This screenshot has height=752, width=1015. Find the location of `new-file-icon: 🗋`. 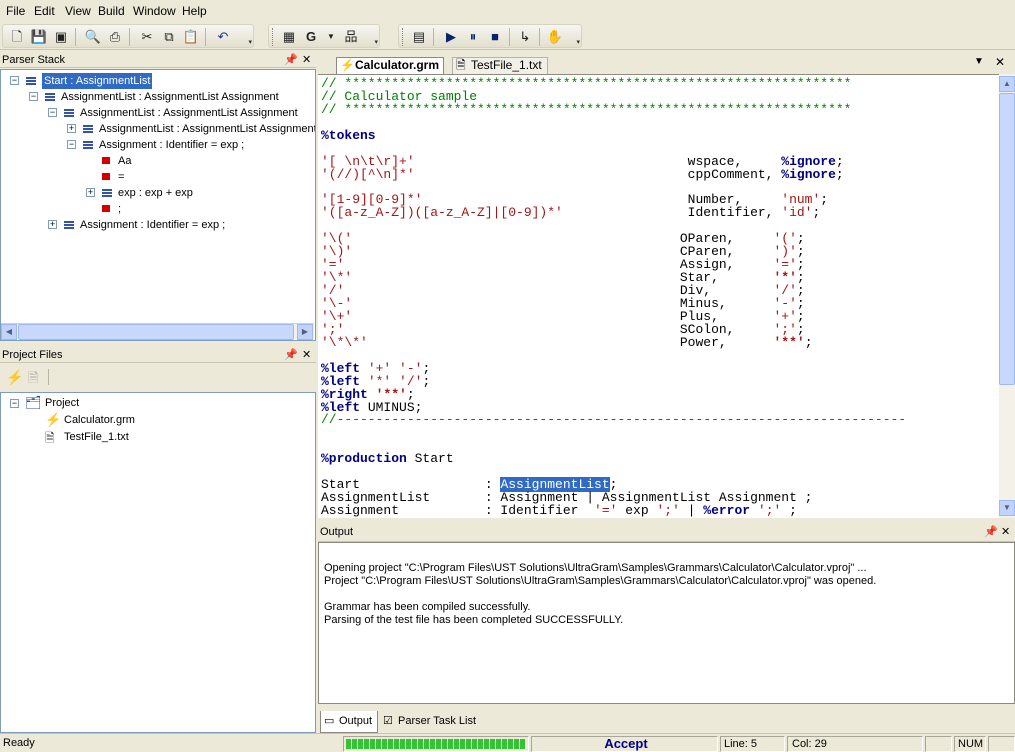

new-file-icon: 🗋 is located at coordinates (17, 37).